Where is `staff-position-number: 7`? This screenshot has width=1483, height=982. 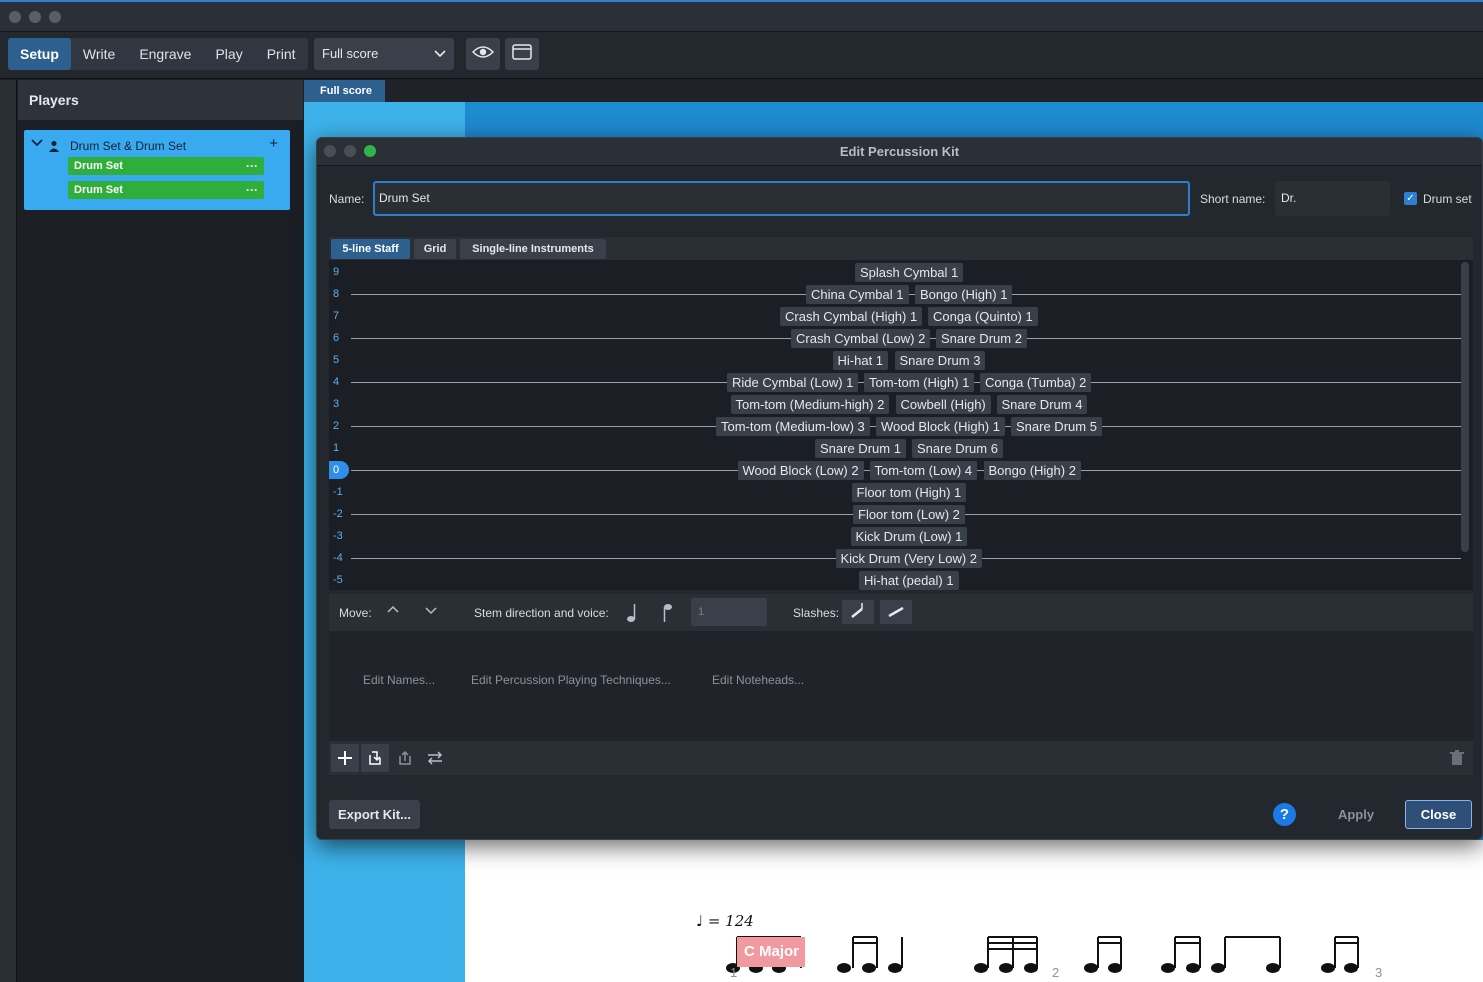 staff-position-number: 7 is located at coordinates (339, 316).